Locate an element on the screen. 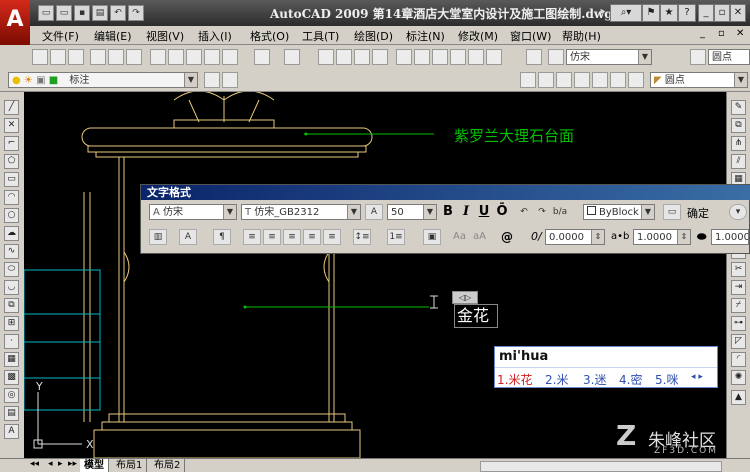  redo-text-icon: ↷ is located at coordinates (542, 213).